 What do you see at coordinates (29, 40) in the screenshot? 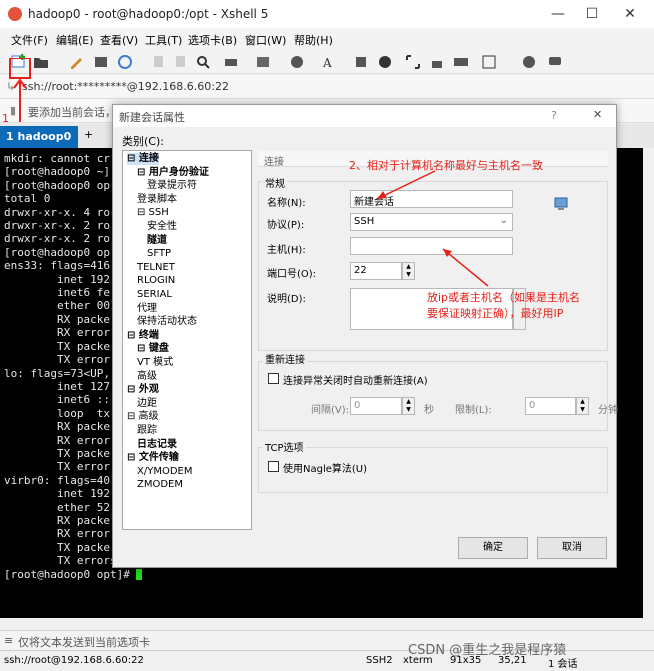
I see `menu-file: 文件(F)` at bounding box center [29, 40].